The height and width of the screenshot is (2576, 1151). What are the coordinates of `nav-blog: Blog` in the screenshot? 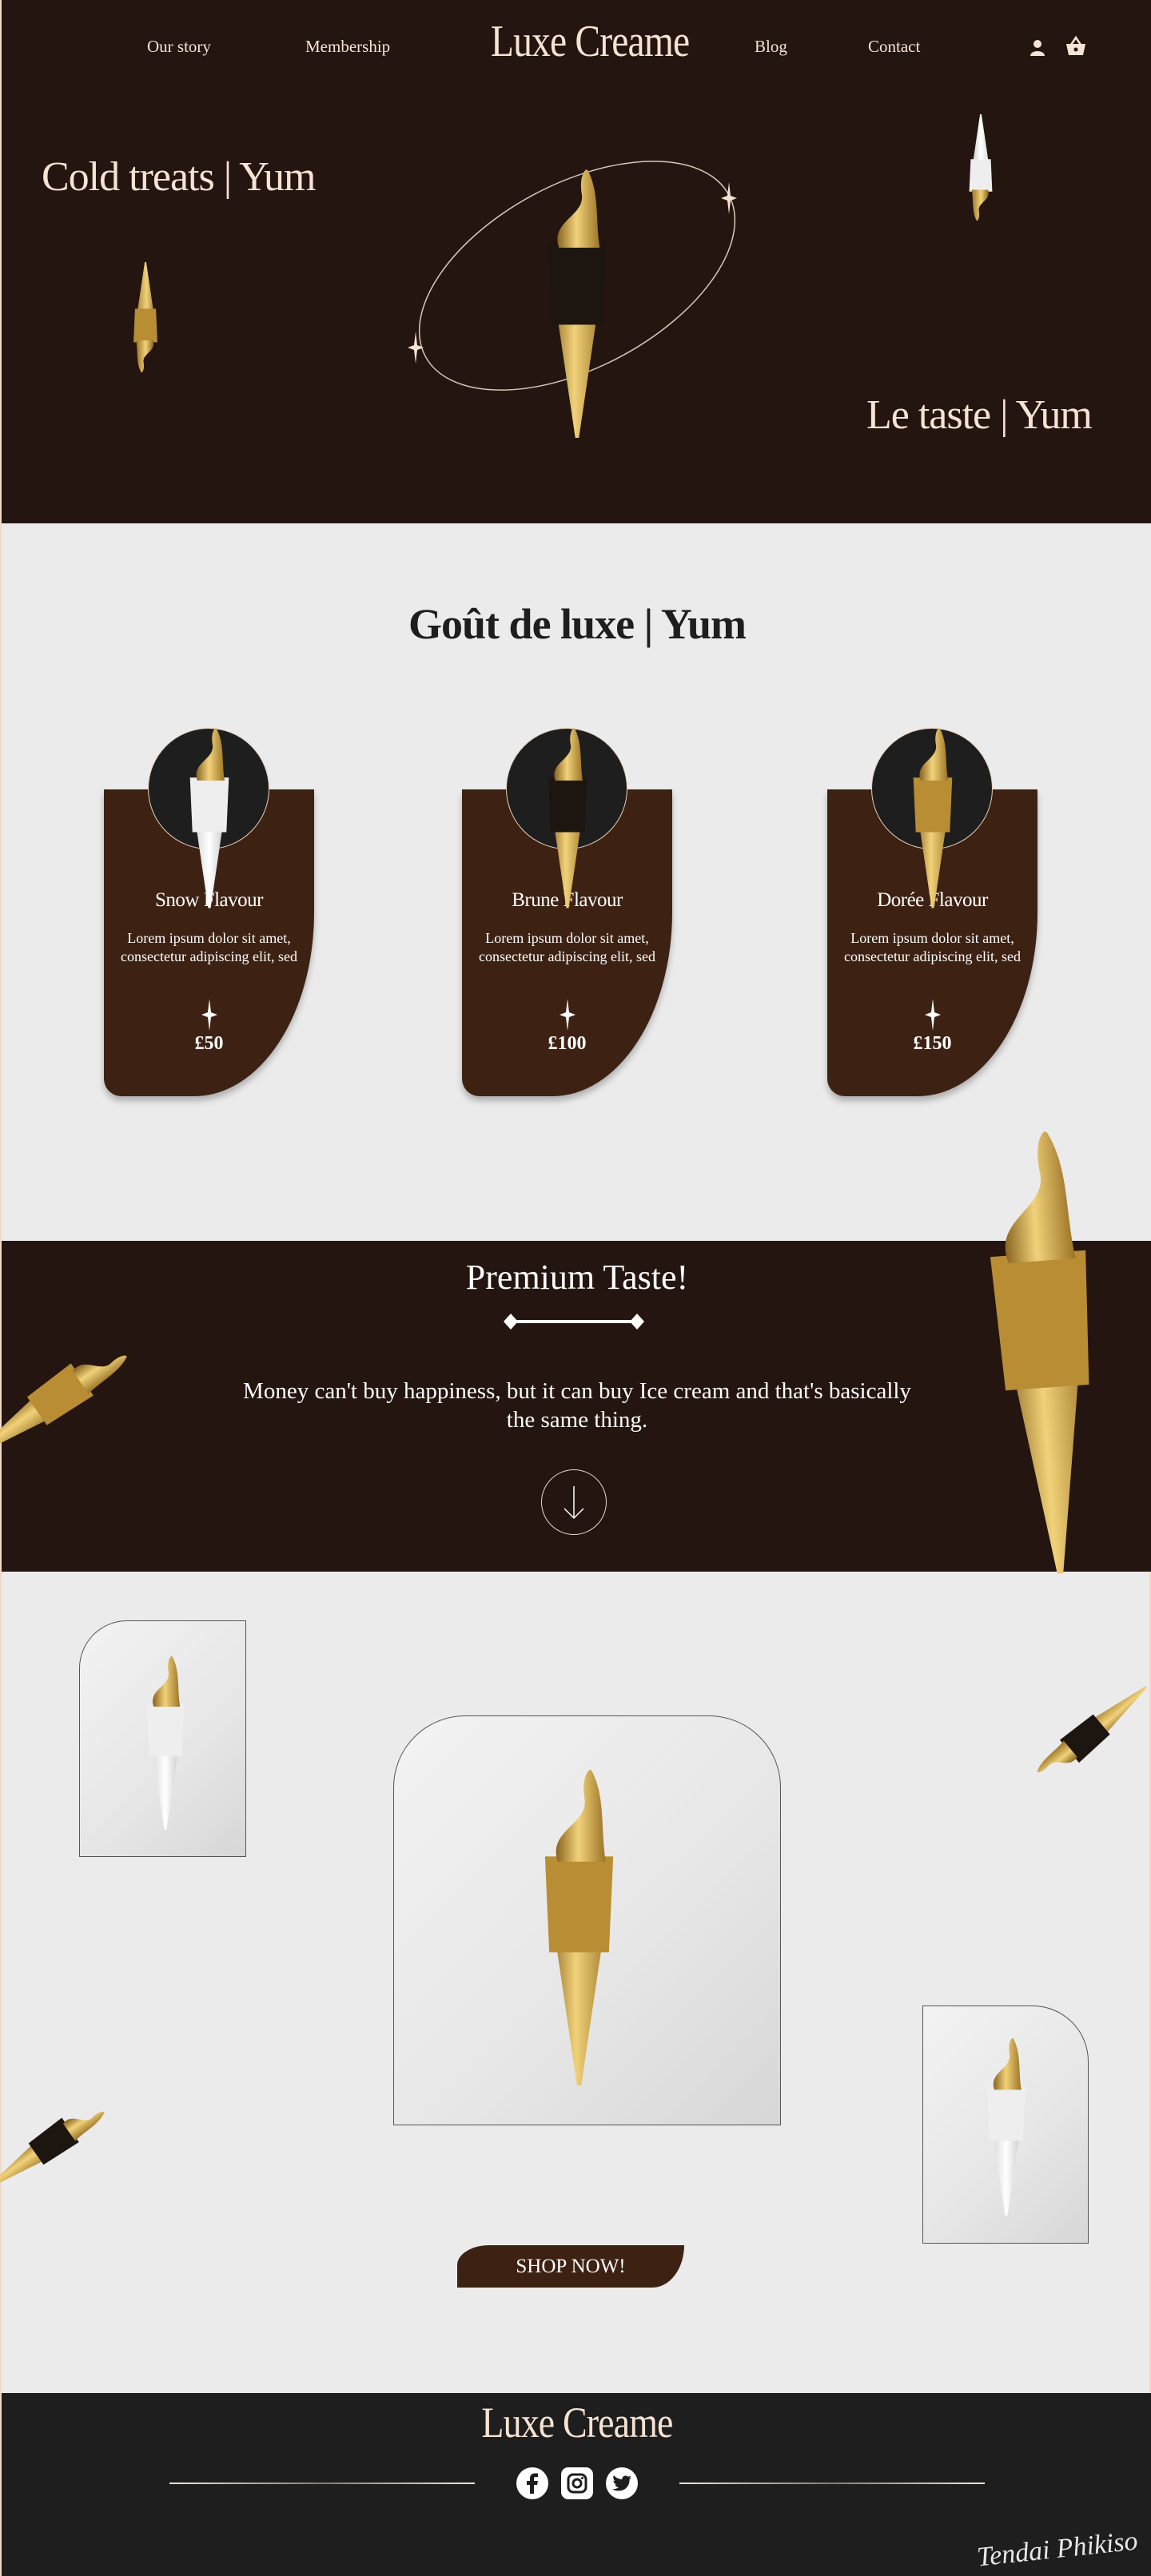 It's located at (771, 47).